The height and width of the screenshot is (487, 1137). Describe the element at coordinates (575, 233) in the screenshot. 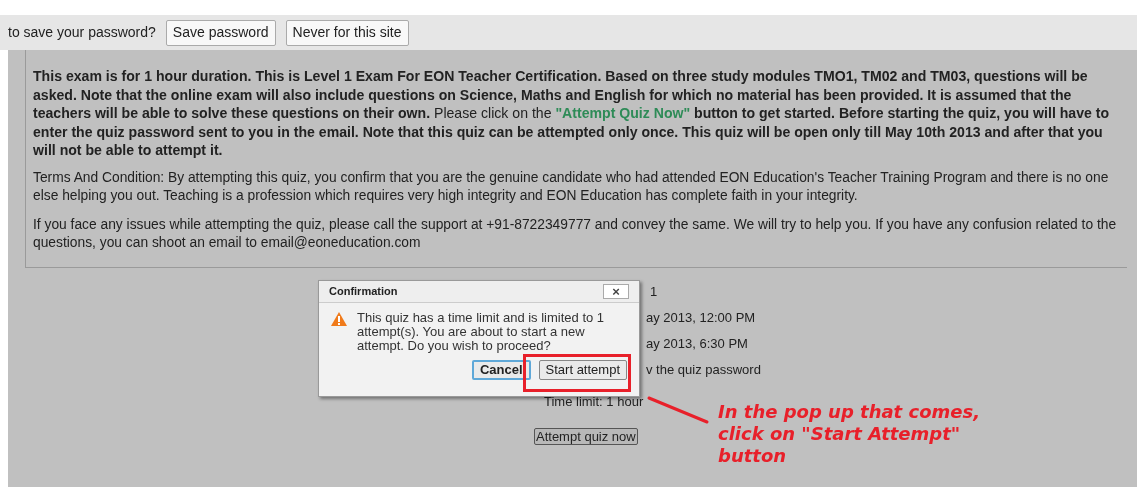

I see `support-paragraph: If you face any issues while attempting the quiz, please call the support at +91-8722349777 and convey the same. We will try to help you. If you have any confusion related to the questions, you can shoot an email to email@eoneducation.com` at that location.